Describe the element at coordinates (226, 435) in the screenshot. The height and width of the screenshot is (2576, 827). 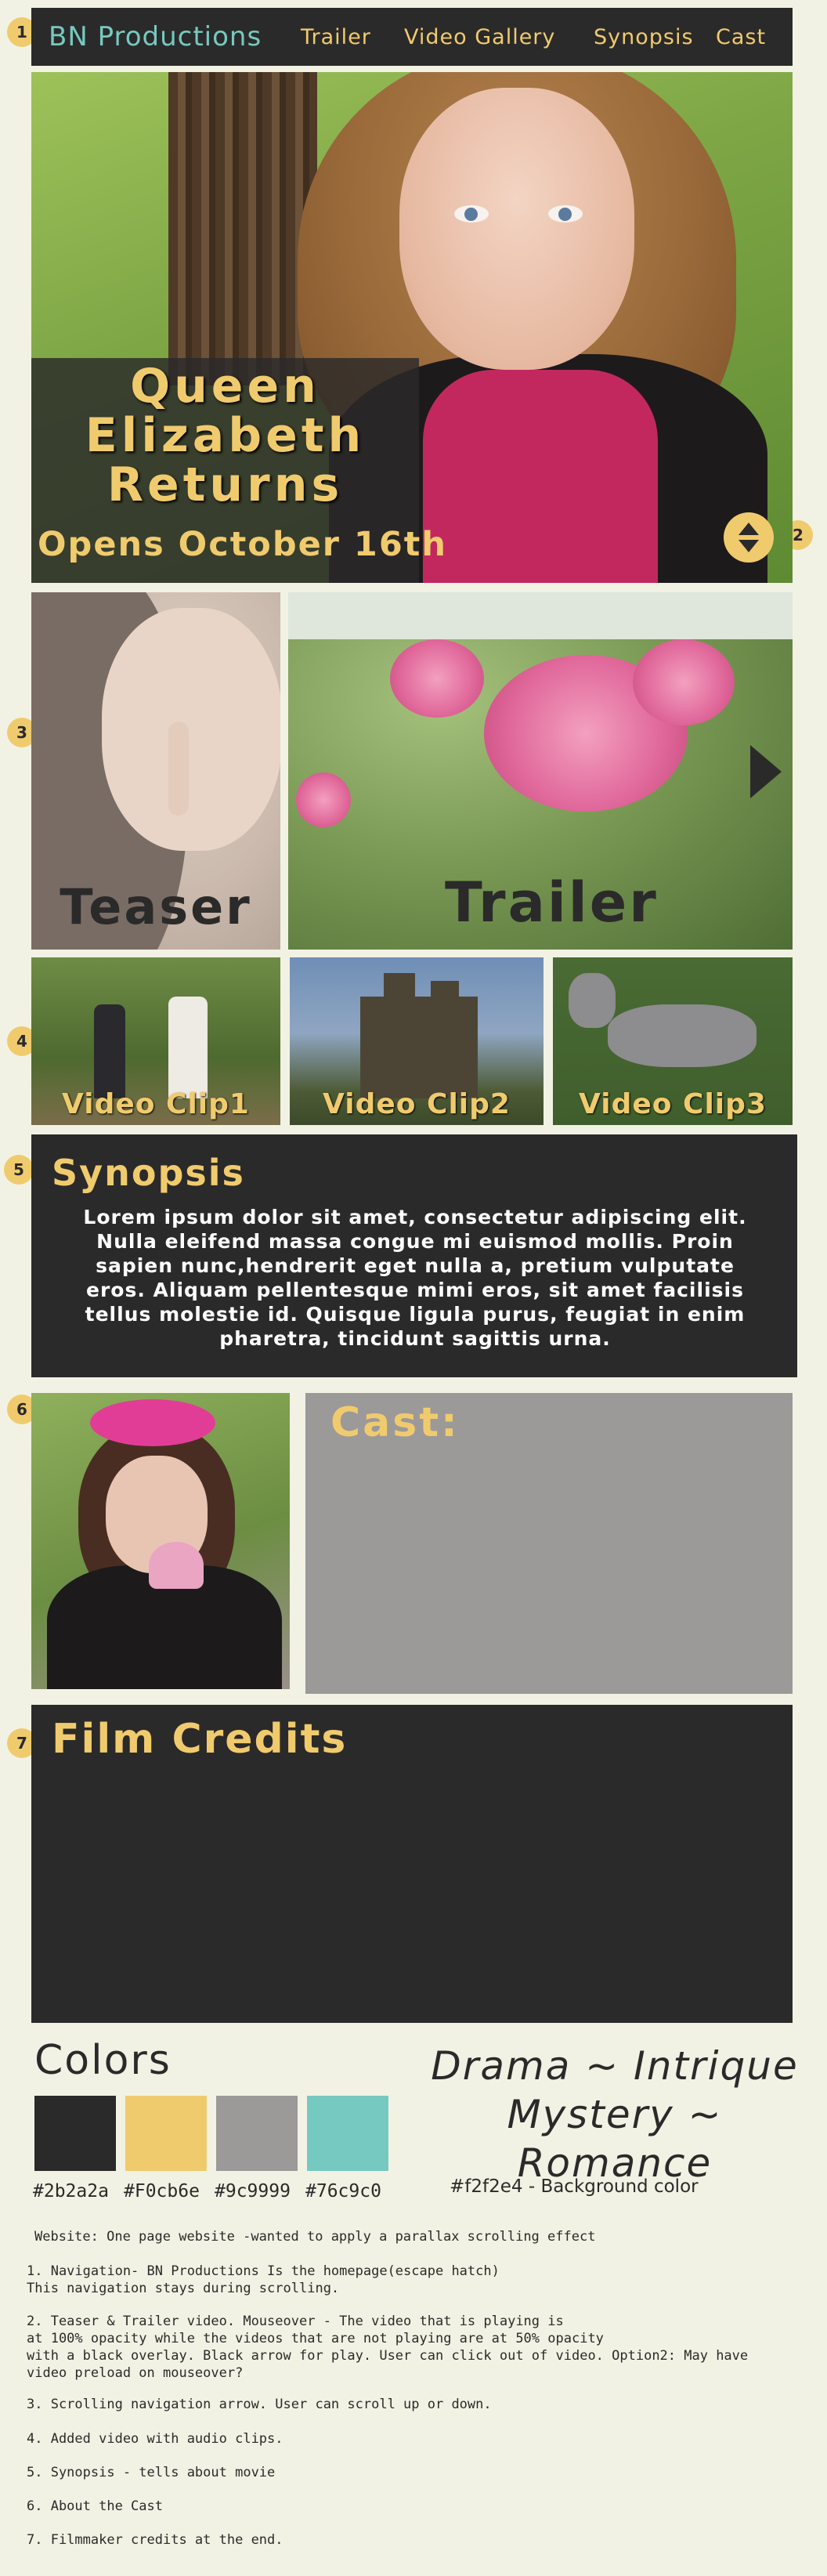
I see `hero-movie-title: Queen Elizabeth Returns` at that location.